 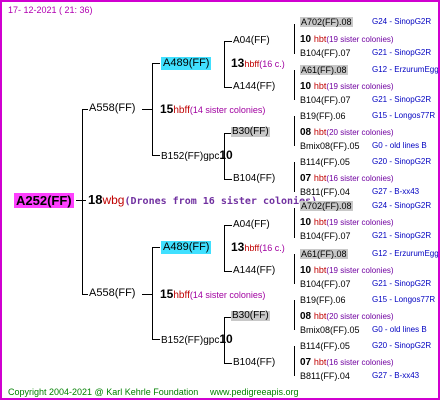 I want to click on queen-a489-upper: A489(FF), so click(x=186, y=63).